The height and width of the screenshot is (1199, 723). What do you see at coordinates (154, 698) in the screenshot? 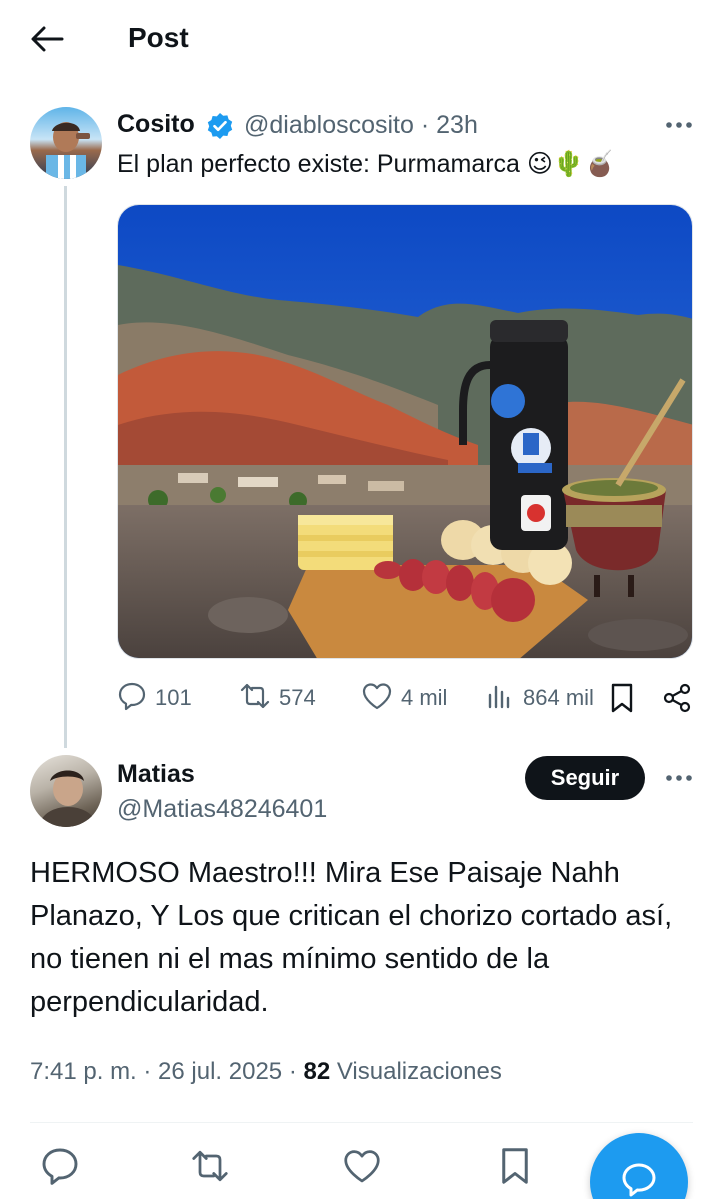
I see `reply-button: 101` at bounding box center [154, 698].